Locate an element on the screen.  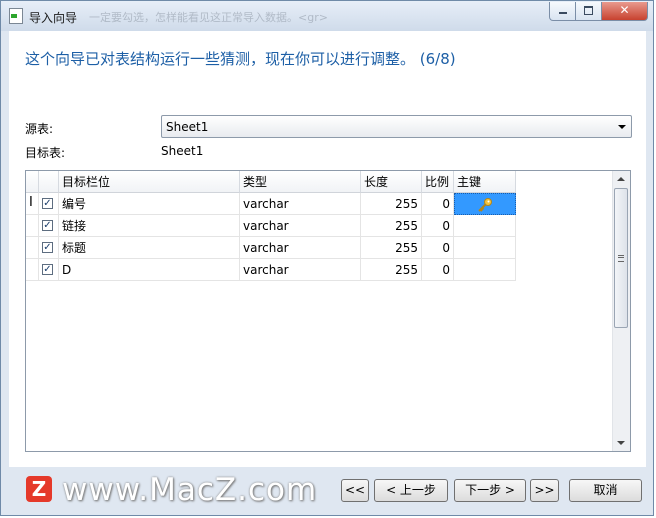
table-row: ✓ 链接 varchar 255 0 is located at coordinates (271, 226).